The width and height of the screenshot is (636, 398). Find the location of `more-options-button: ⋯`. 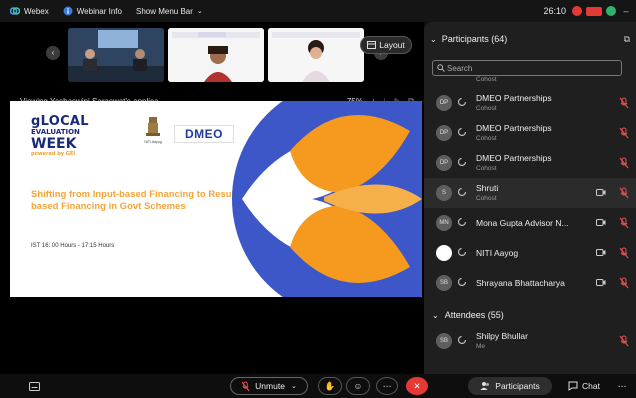

more-options-button: ⋯ is located at coordinates (387, 386).